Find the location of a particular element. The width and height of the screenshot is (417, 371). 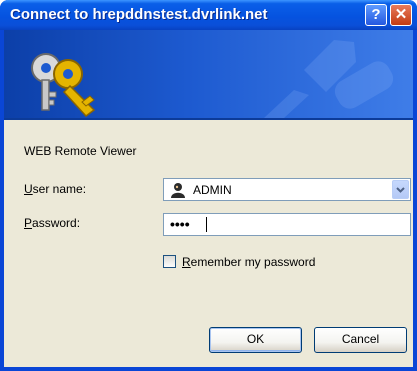

username-dropdown-button is located at coordinates (400, 189).